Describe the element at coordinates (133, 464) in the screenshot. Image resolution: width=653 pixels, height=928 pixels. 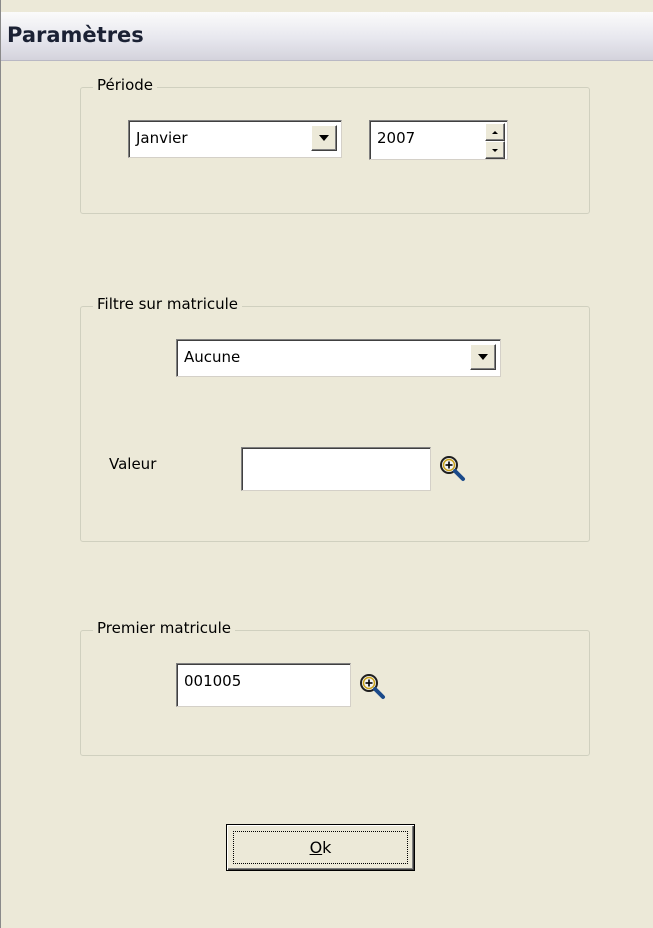
I see `valeur-label: Valeur` at that location.